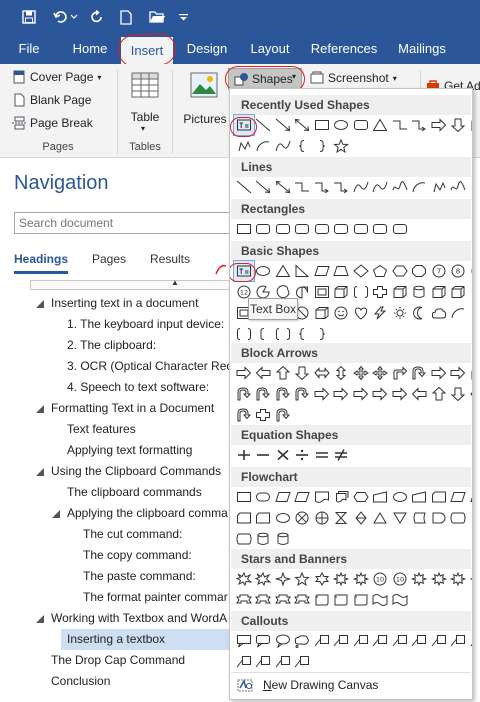 The image size is (480, 702). What do you see at coordinates (400, 271) in the screenshot?
I see `hex-shape-icon` at bounding box center [400, 271].